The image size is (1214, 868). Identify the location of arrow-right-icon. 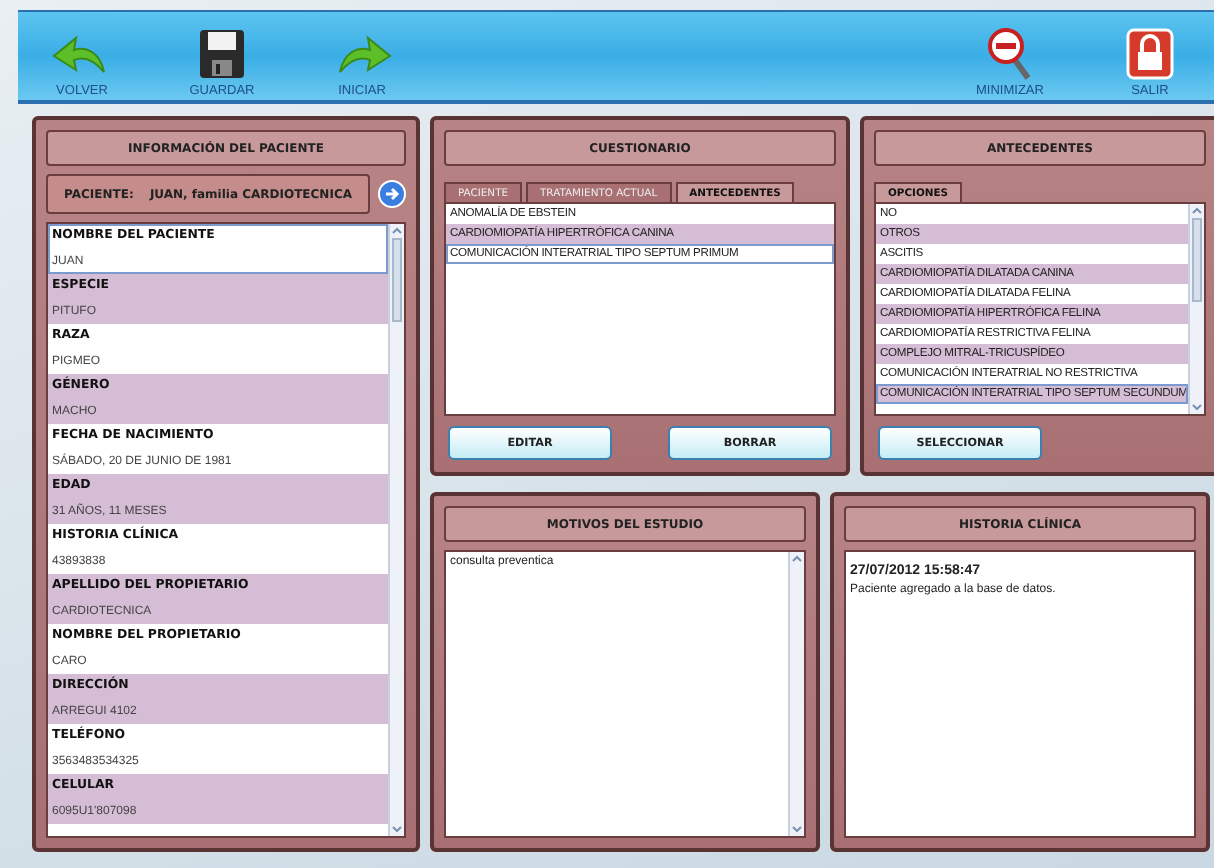
(392, 194).